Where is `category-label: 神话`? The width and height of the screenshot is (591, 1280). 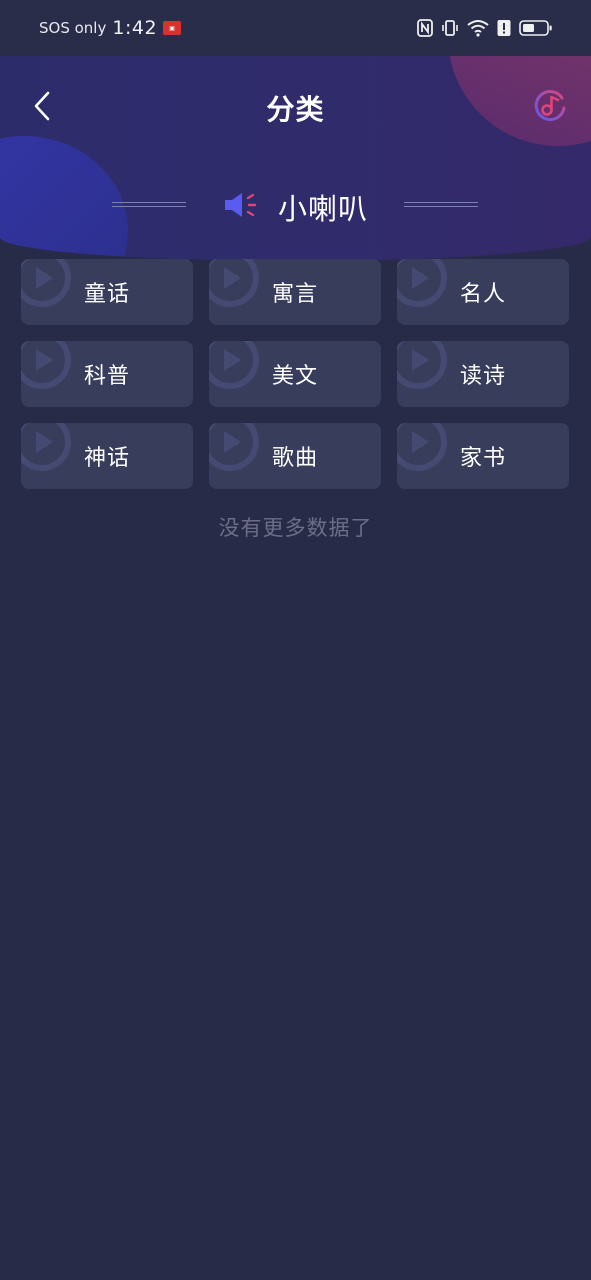 category-label: 神话 is located at coordinates (106, 458).